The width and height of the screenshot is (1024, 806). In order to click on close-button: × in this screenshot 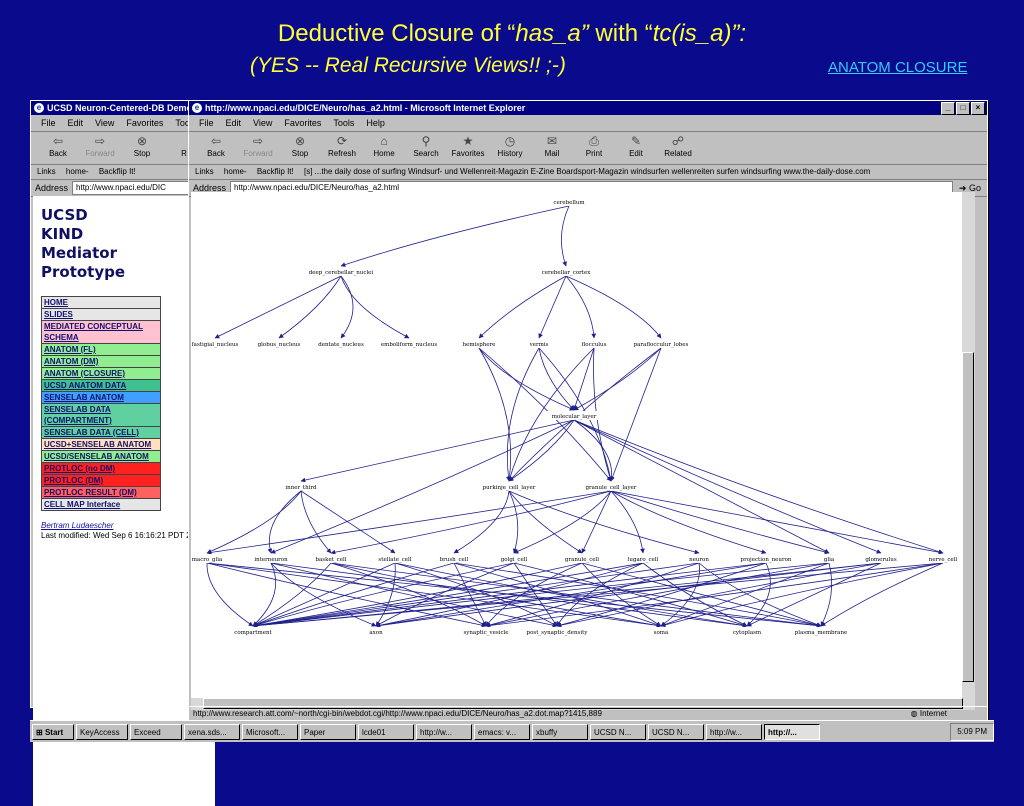, I will do `click(978, 108)`.